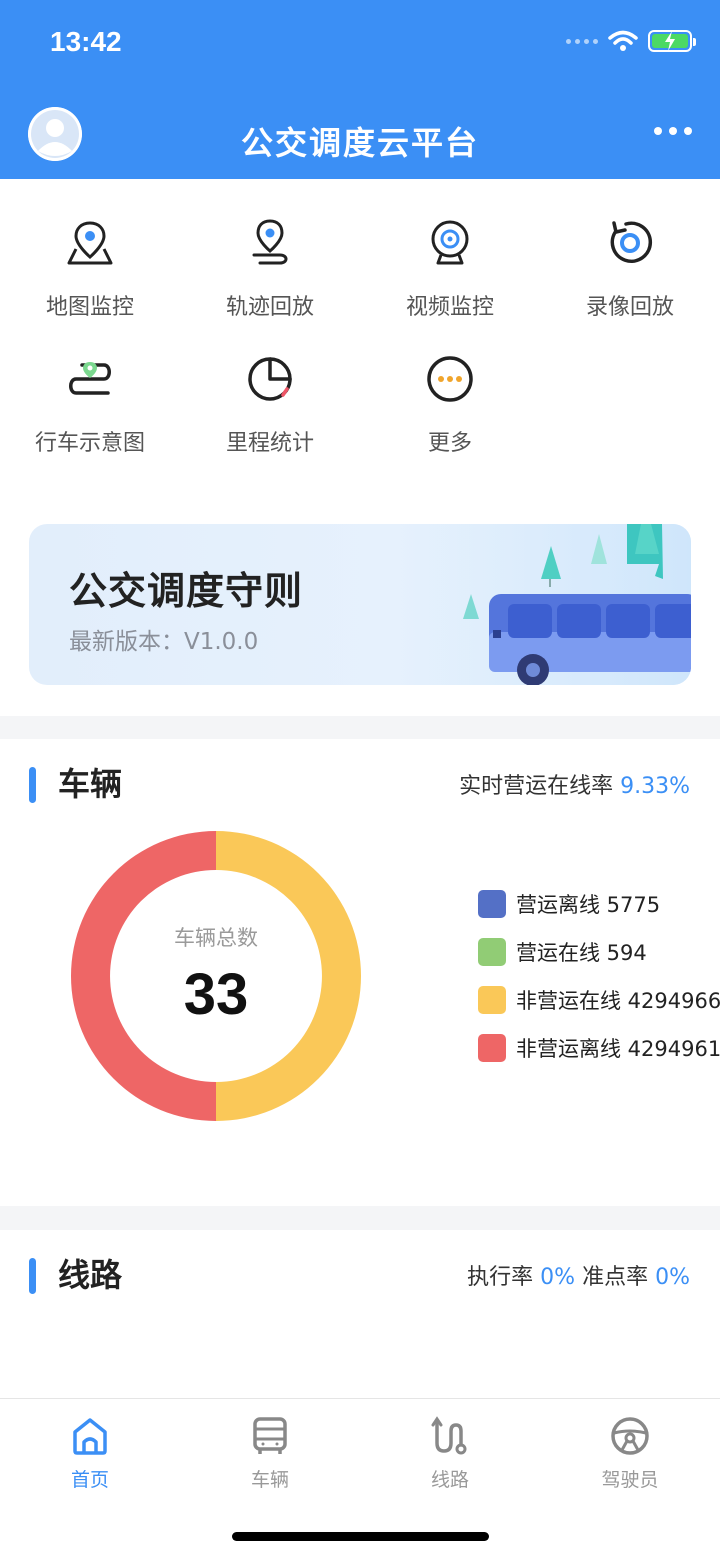 Image resolution: width=720 pixels, height=1558 pixels. I want to click on ontime-rate-label: 准点率, so click(615, 1277).